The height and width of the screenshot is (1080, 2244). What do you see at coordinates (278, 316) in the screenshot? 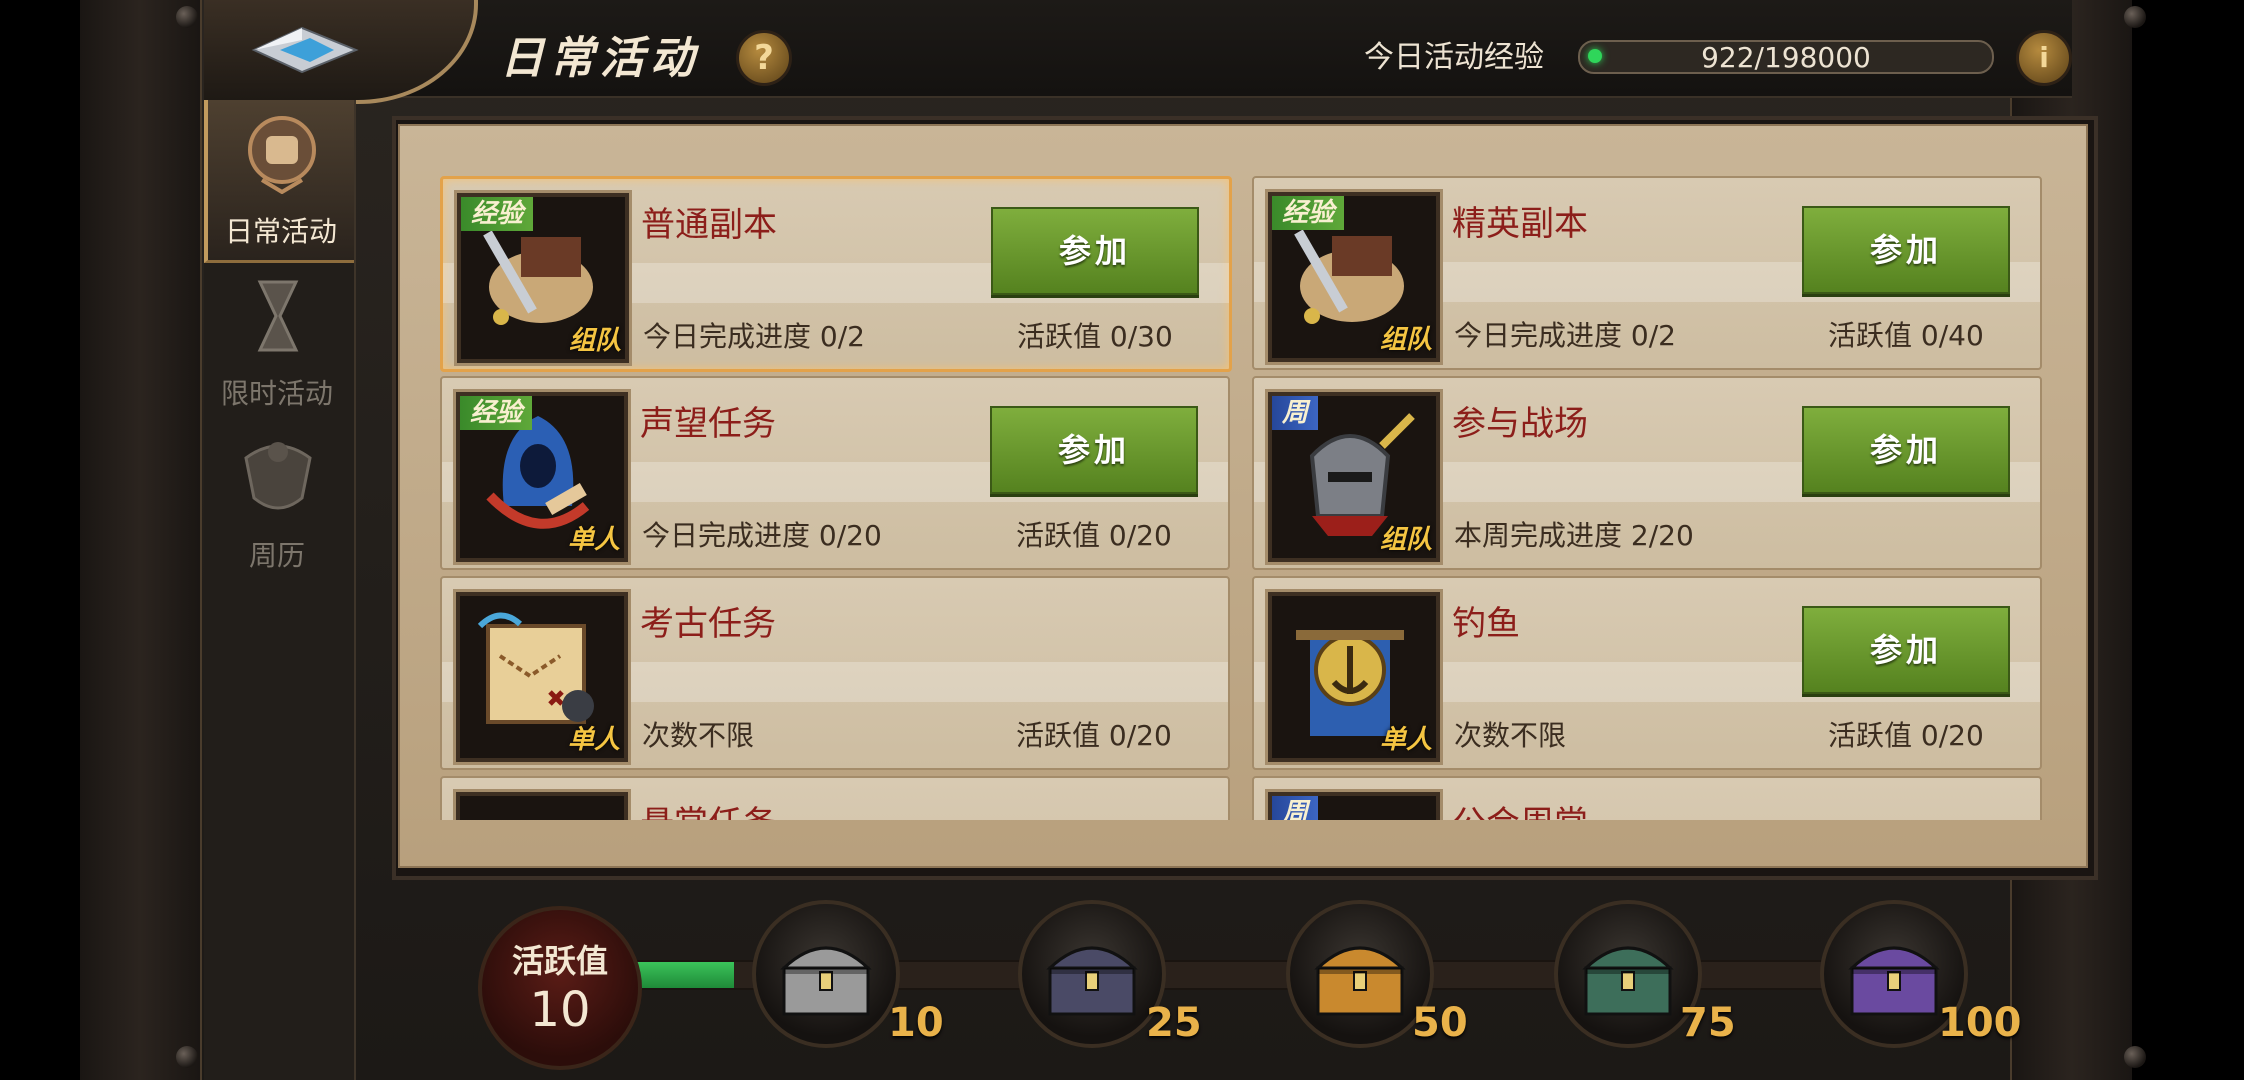
I see `hourglass-icon` at bounding box center [278, 316].